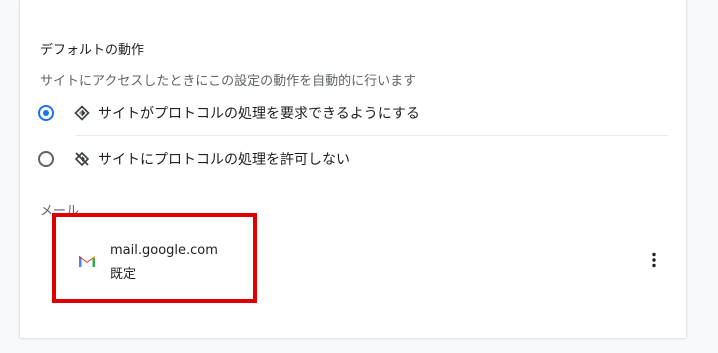 This screenshot has height=353, width=718. I want to click on radio-button-block, so click(46, 159).